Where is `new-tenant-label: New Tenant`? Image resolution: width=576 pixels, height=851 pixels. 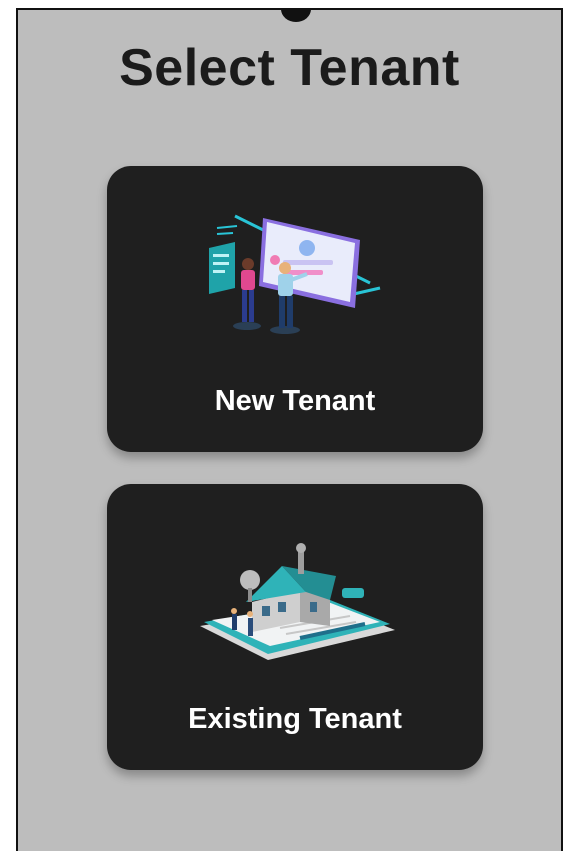 new-tenant-label: New Tenant is located at coordinates (295, 401).